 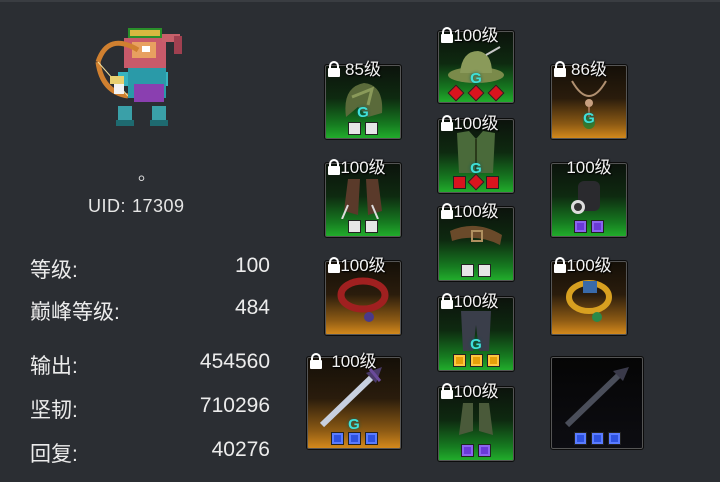 I want to click on equip-slot-offhand-weapon, so click(x=597, y=403).